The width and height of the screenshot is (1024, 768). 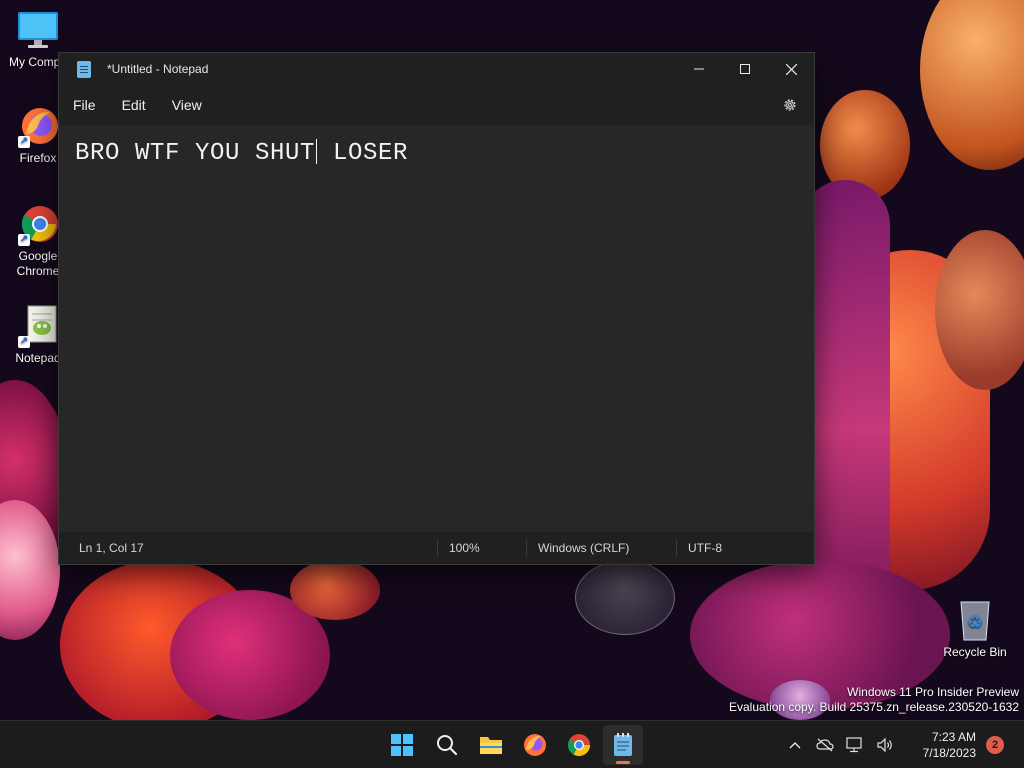 What do you see at coordinates (38, 326) in the screenshot?
I see `notepad-plus-icon: ↗` at bounding box center [38, 326].